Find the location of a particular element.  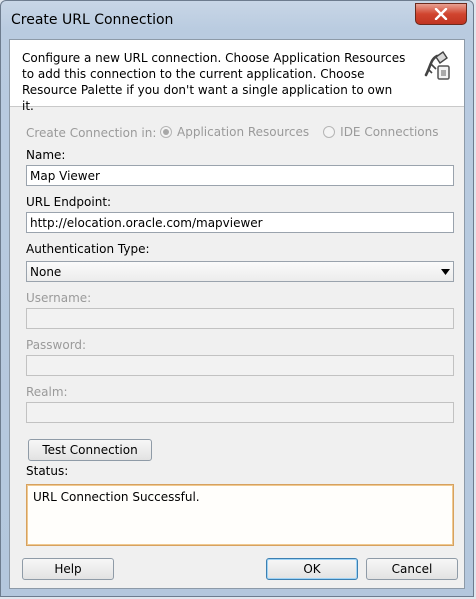

close-button is located at coordinates (441, 14).